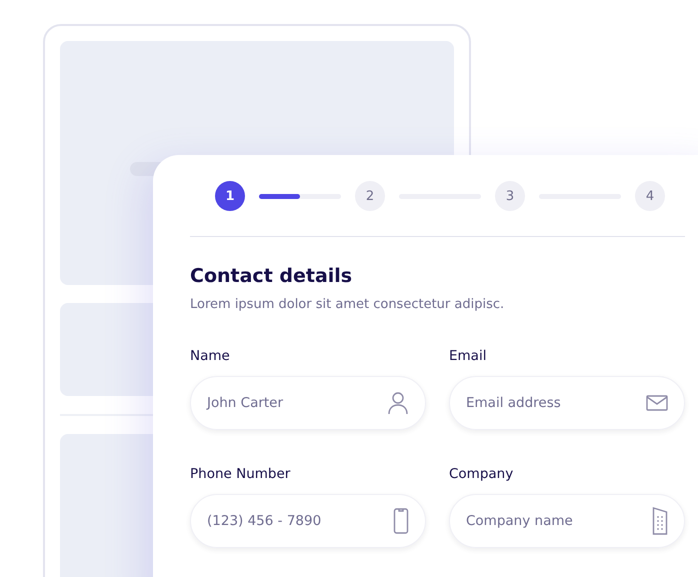  What do you see at coordinates (650, 196) in the screenshot?
I see `step-indicator: 4` at bounding box center [650, 196].